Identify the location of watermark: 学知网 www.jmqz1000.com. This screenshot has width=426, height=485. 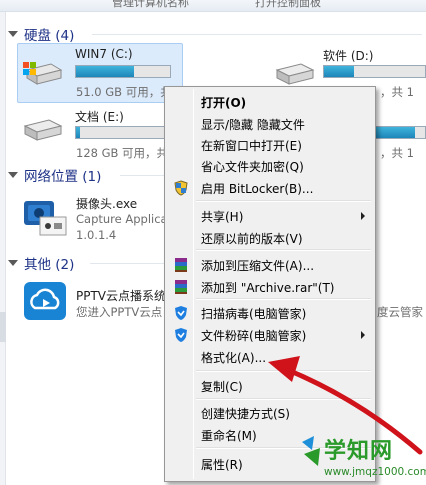
(363, 457).